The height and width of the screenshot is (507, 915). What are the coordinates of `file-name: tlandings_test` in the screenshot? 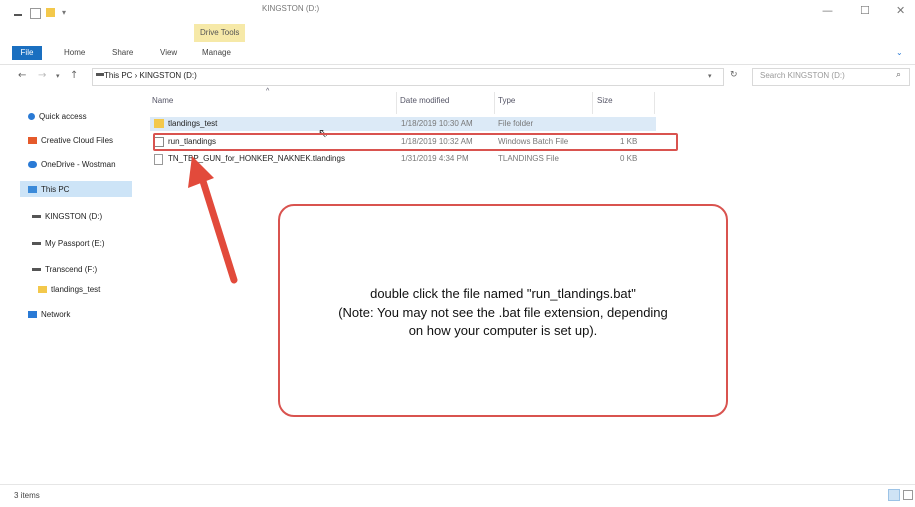 It's located at (193, 123).